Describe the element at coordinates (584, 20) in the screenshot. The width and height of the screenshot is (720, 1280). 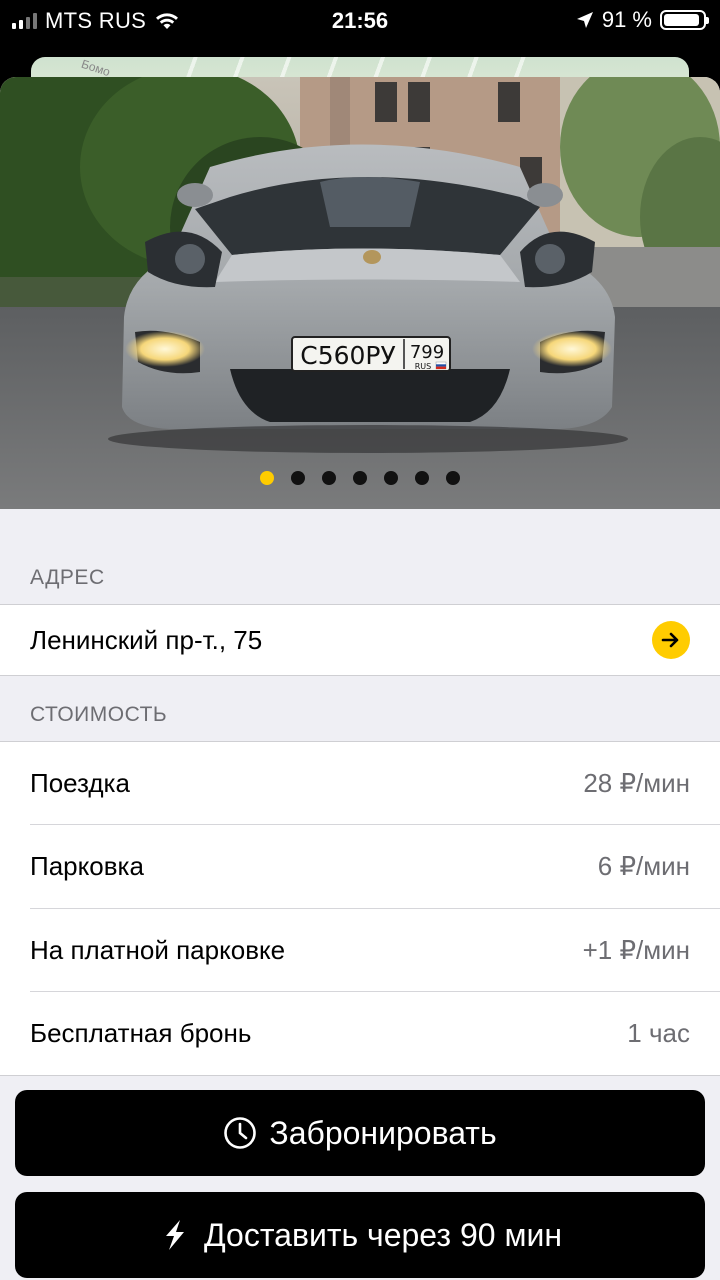
I see `location-arrow-icon` at that location.